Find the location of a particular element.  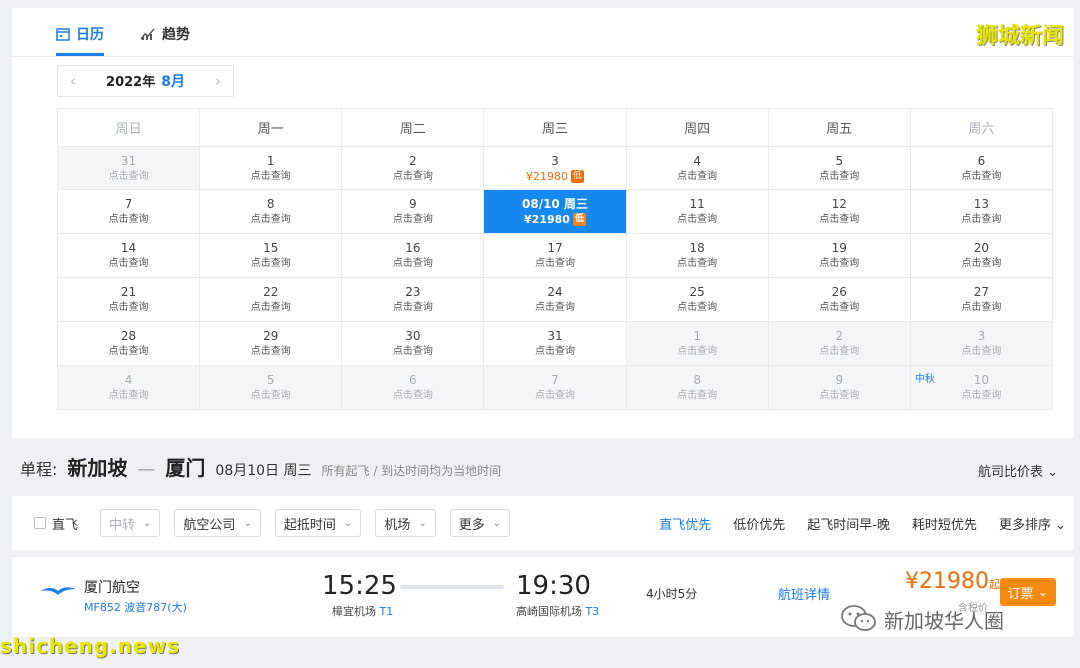

airline-compare-link: 航司比价表 ⌄ is located at coordinates (1018, 470).